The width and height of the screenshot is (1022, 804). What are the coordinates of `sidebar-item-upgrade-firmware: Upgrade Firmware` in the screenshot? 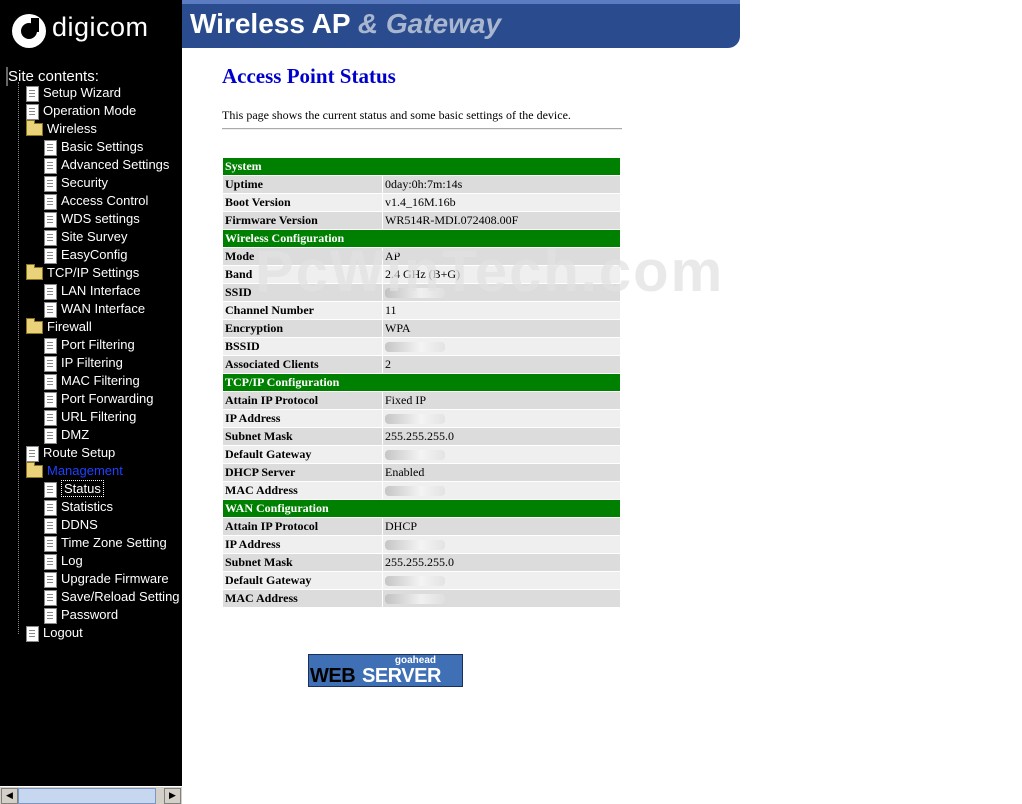 It's located at (106, 579).